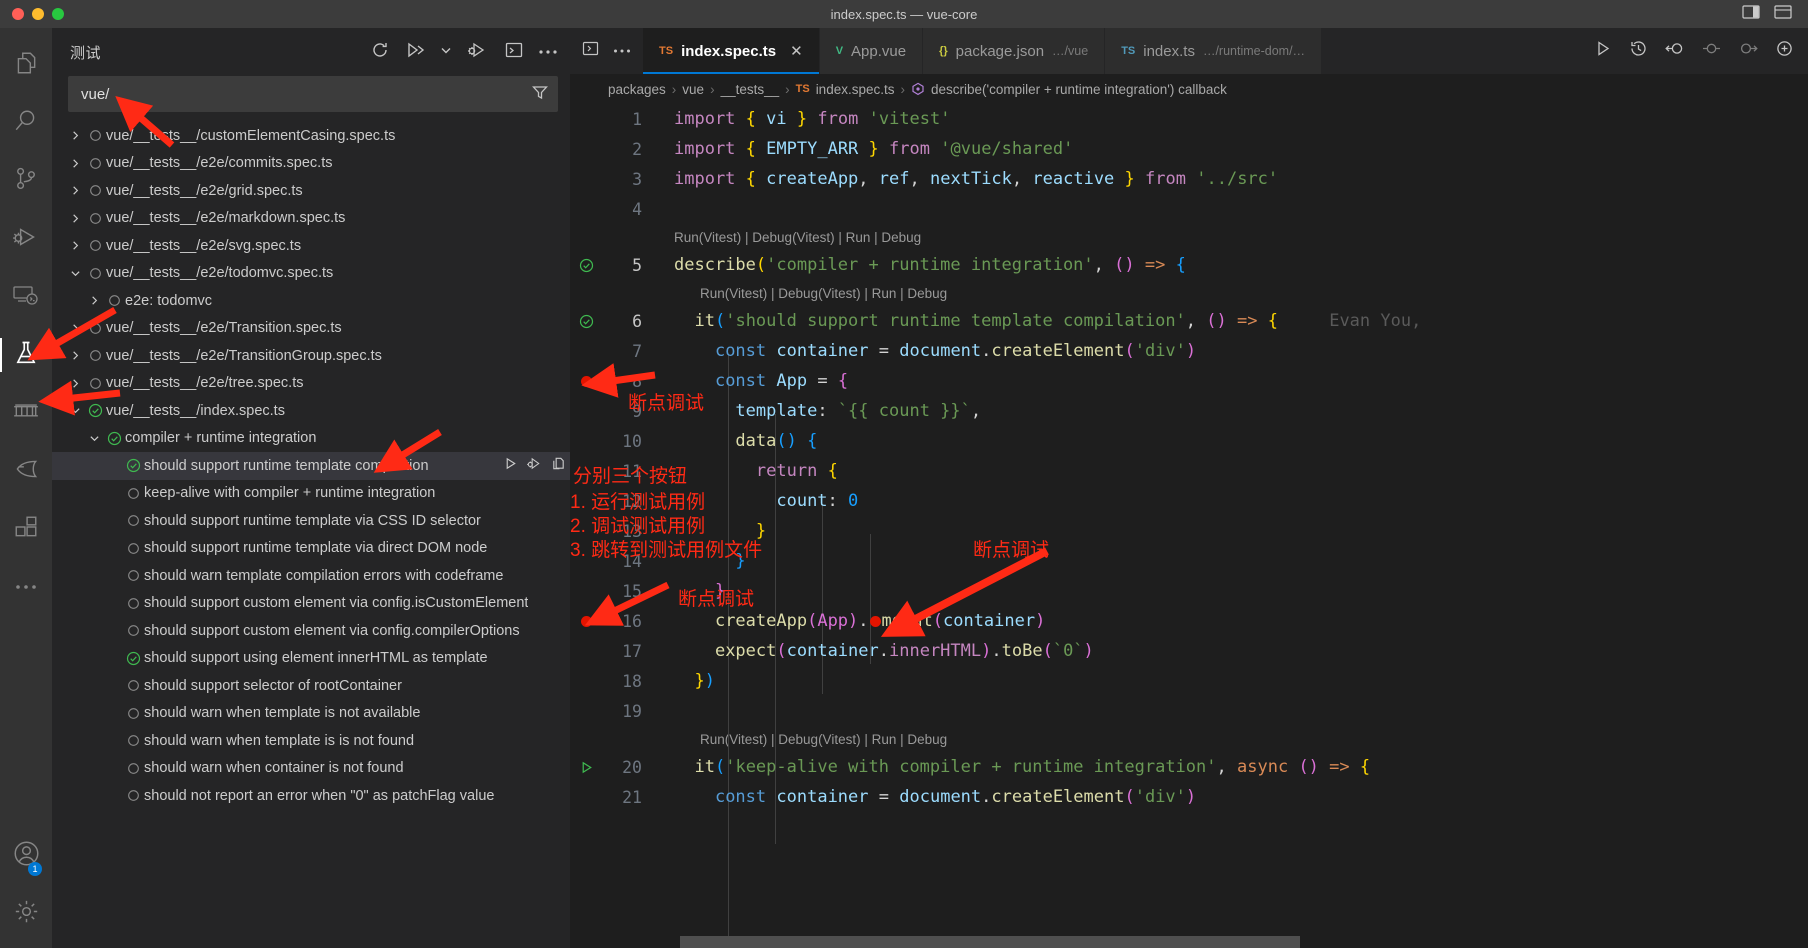 This screenshot has width=1808, height=948. Describe the element at coordinates (1638, 51) in the screenshot. I see `history-icon` at that location.